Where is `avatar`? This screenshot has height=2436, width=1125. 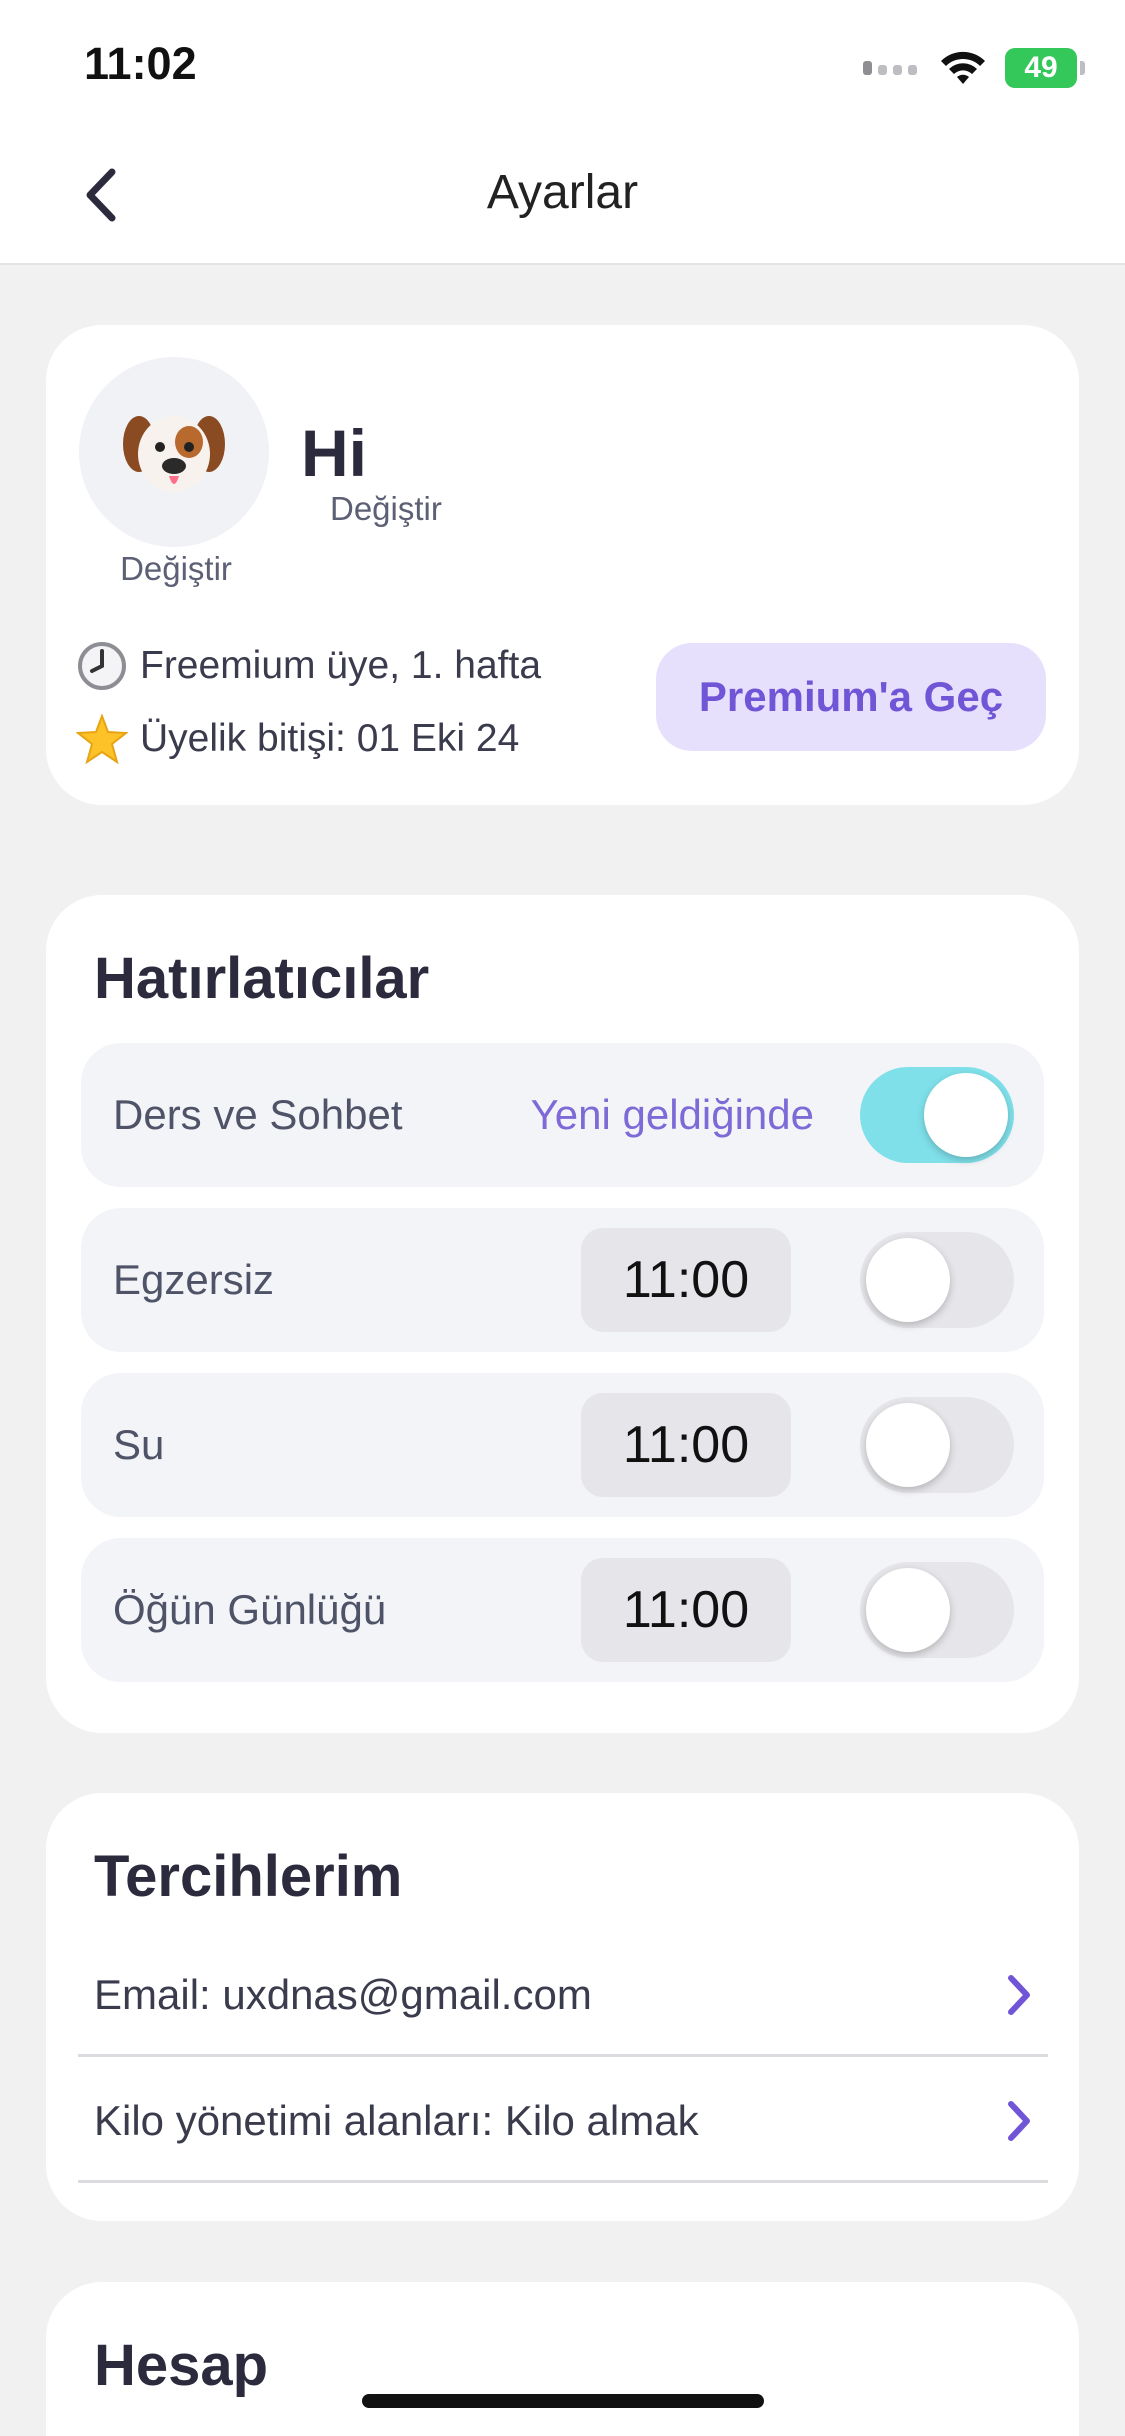 avatar is located at coordinates (174, 452).